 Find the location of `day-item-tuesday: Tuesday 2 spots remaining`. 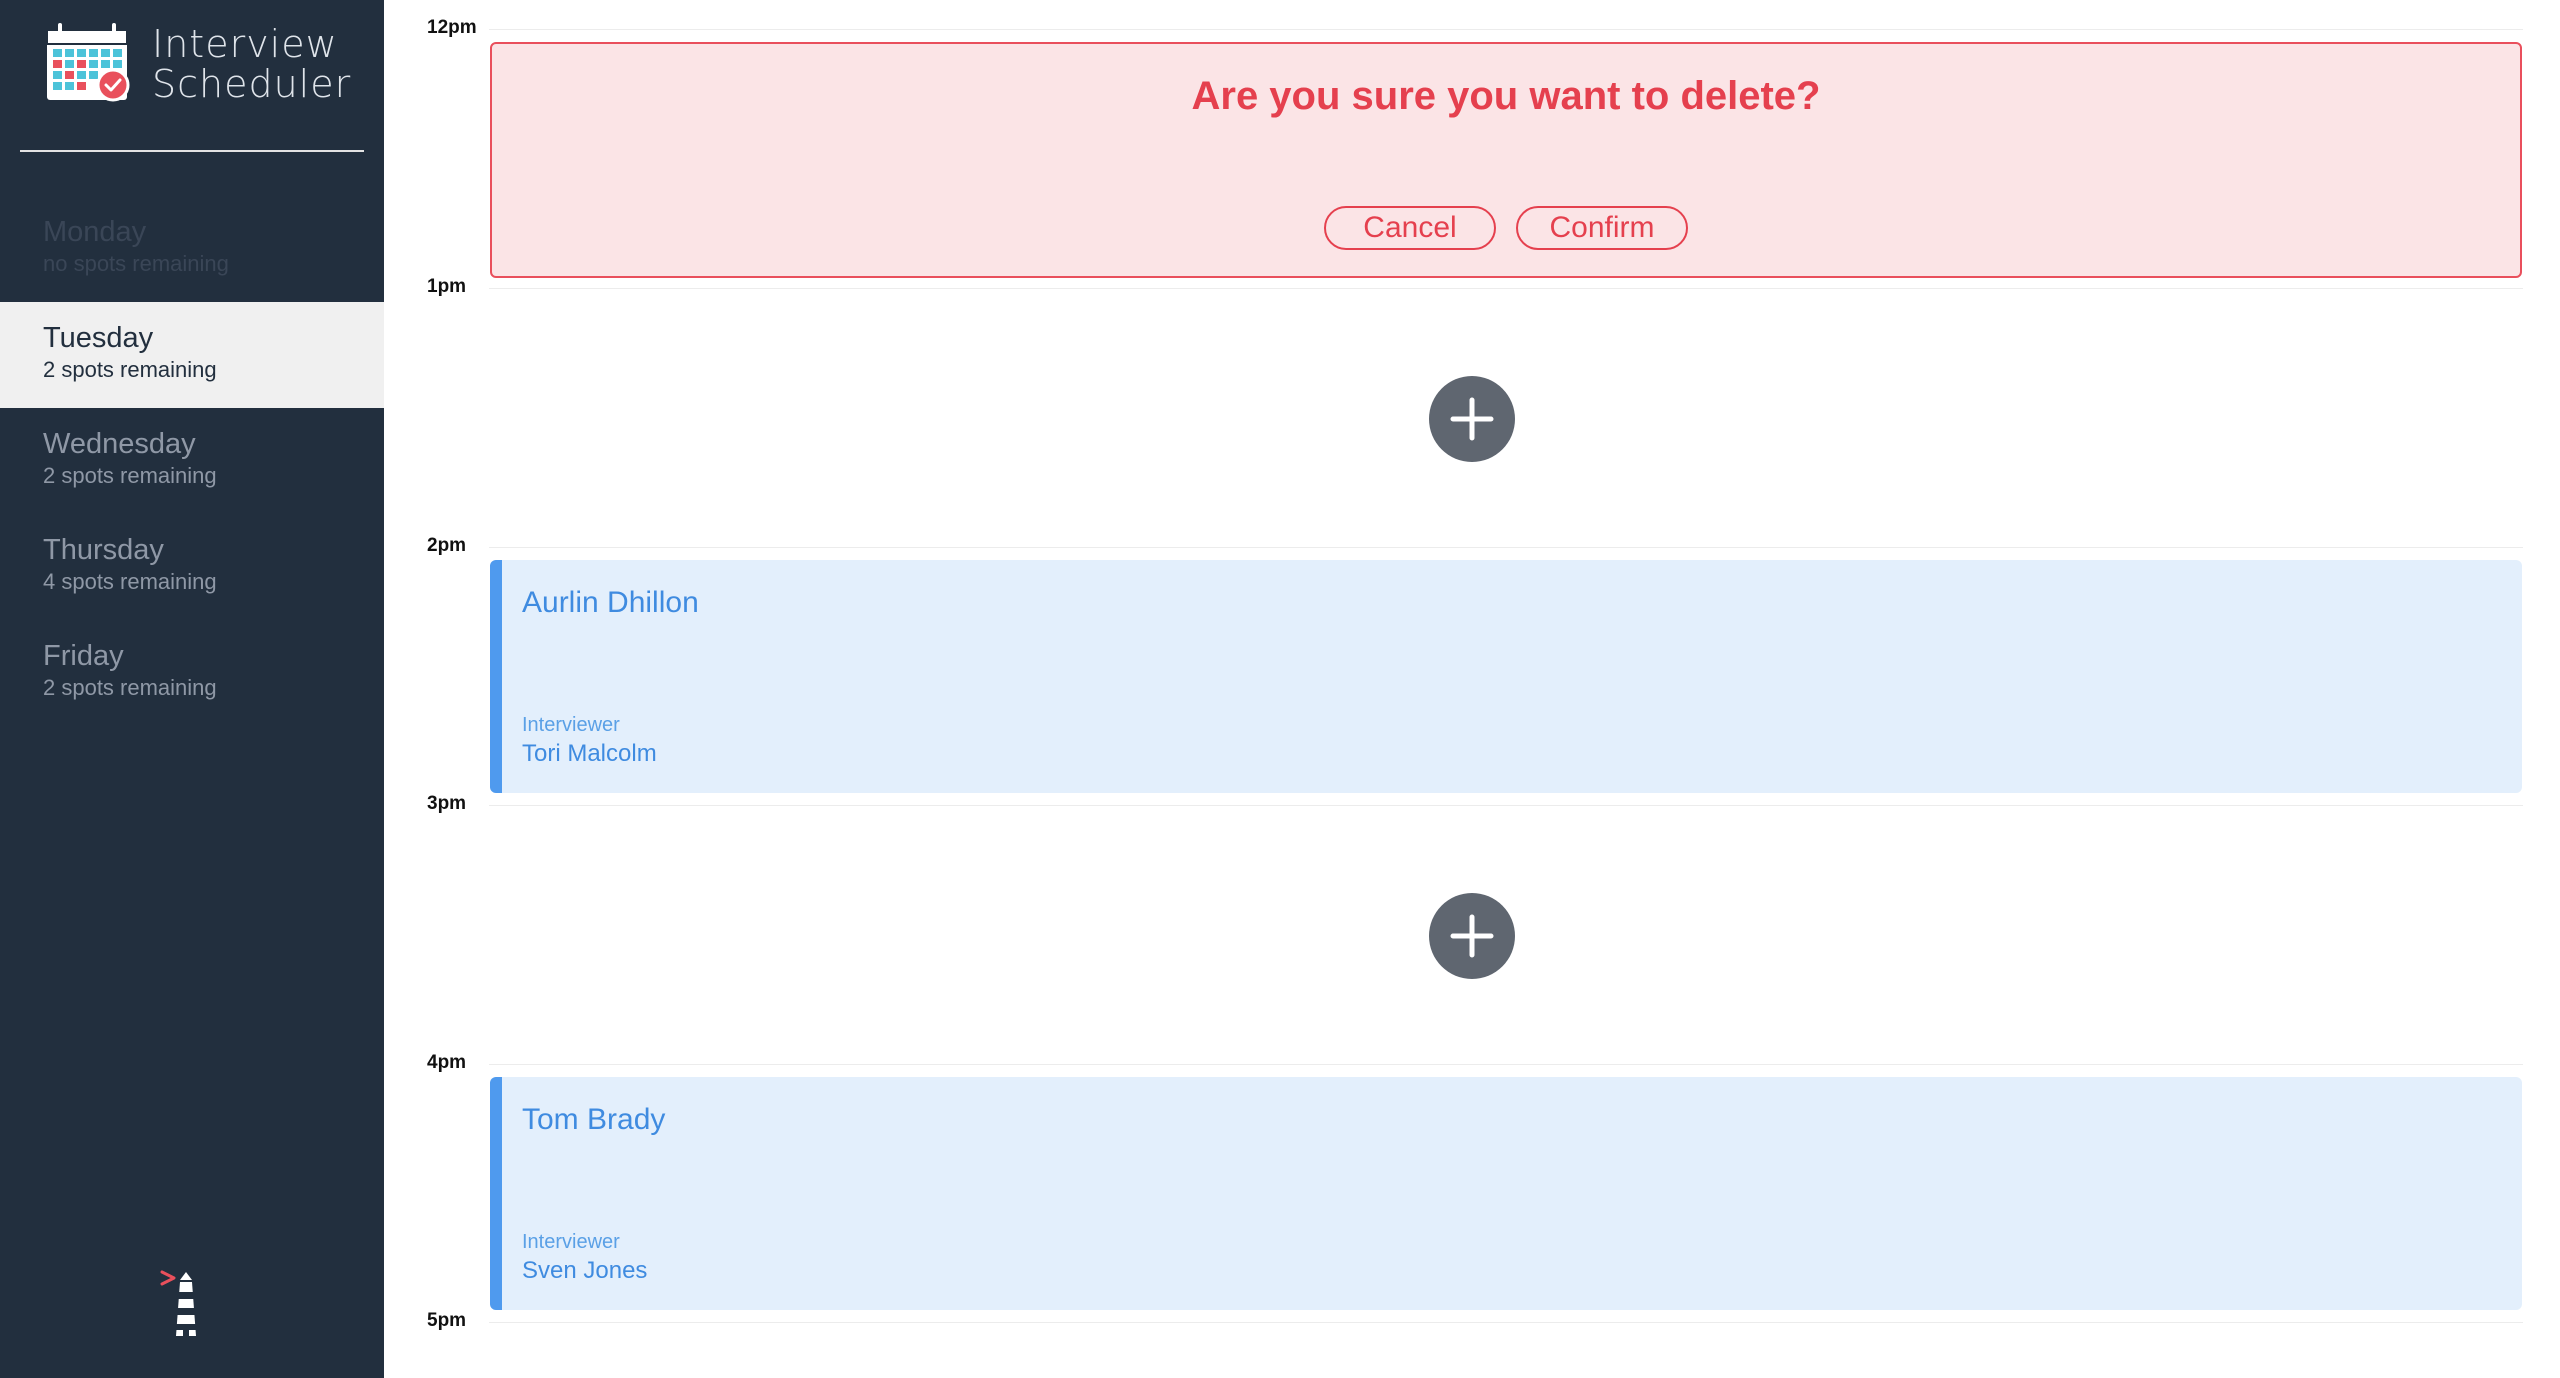

day-item-tuesday: Tuesday 2 spots remaining is located at coordinates (192, 355).